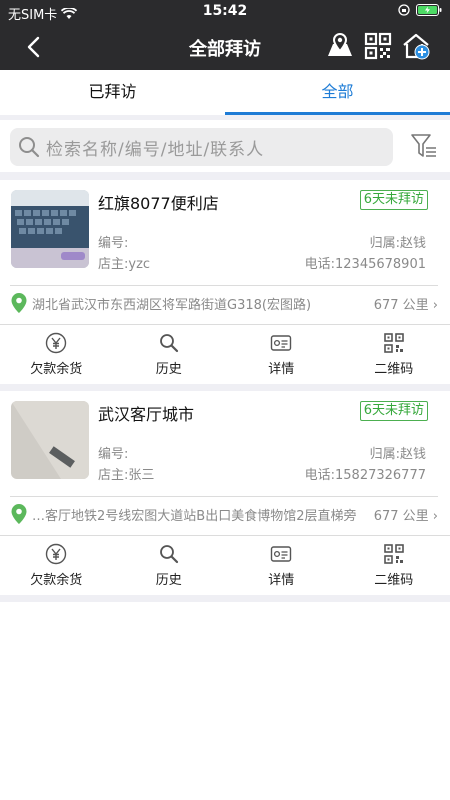  I want to click on store-keeper: 店主:张三, so click(126, 475).